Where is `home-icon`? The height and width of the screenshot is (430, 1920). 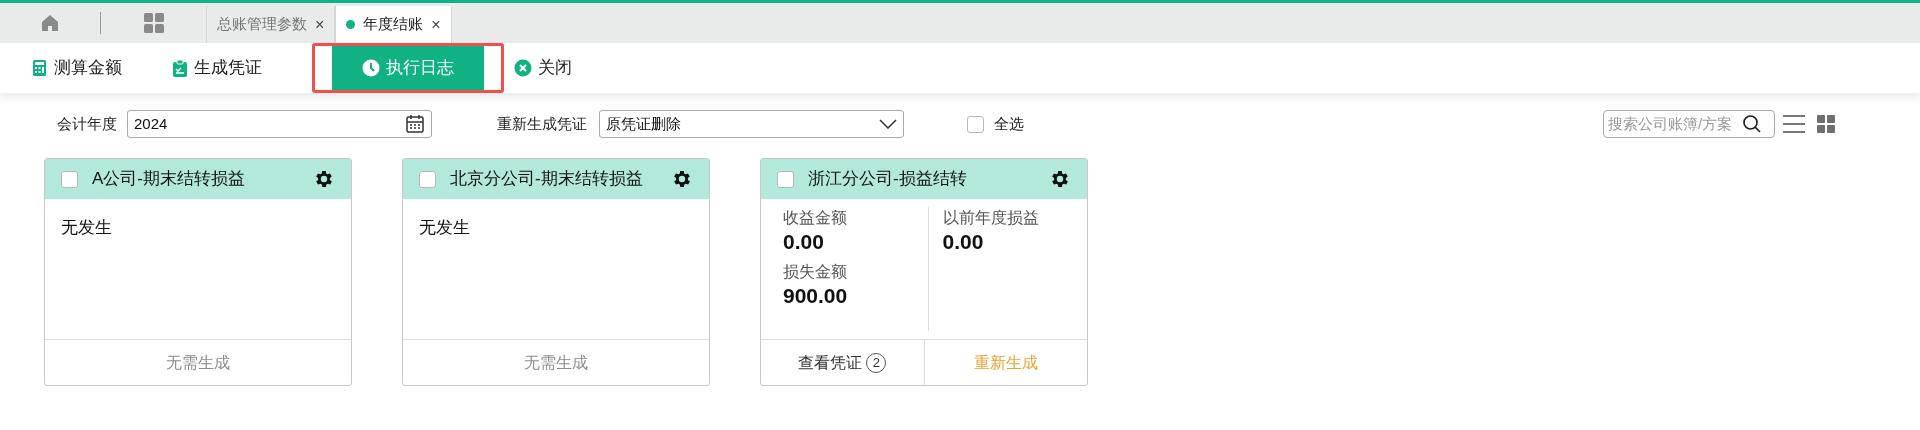 home-icon is located at coordinates (50, 23).